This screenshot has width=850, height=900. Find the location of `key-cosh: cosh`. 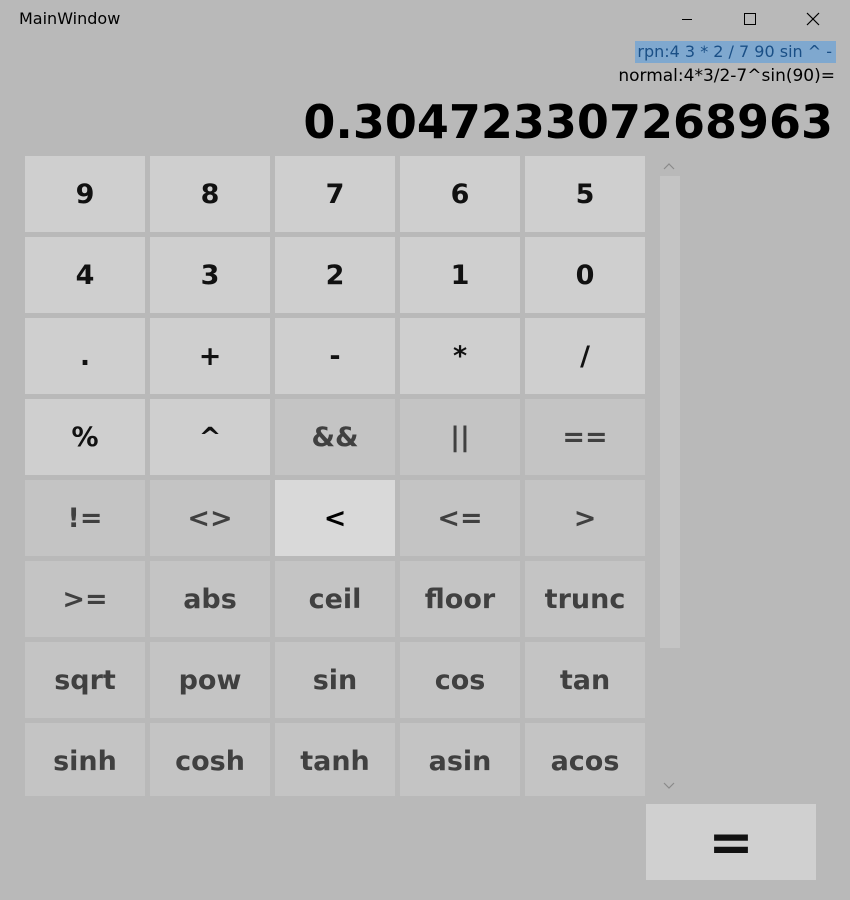

key-cosh: cosh is located at coordinates (210, 759).